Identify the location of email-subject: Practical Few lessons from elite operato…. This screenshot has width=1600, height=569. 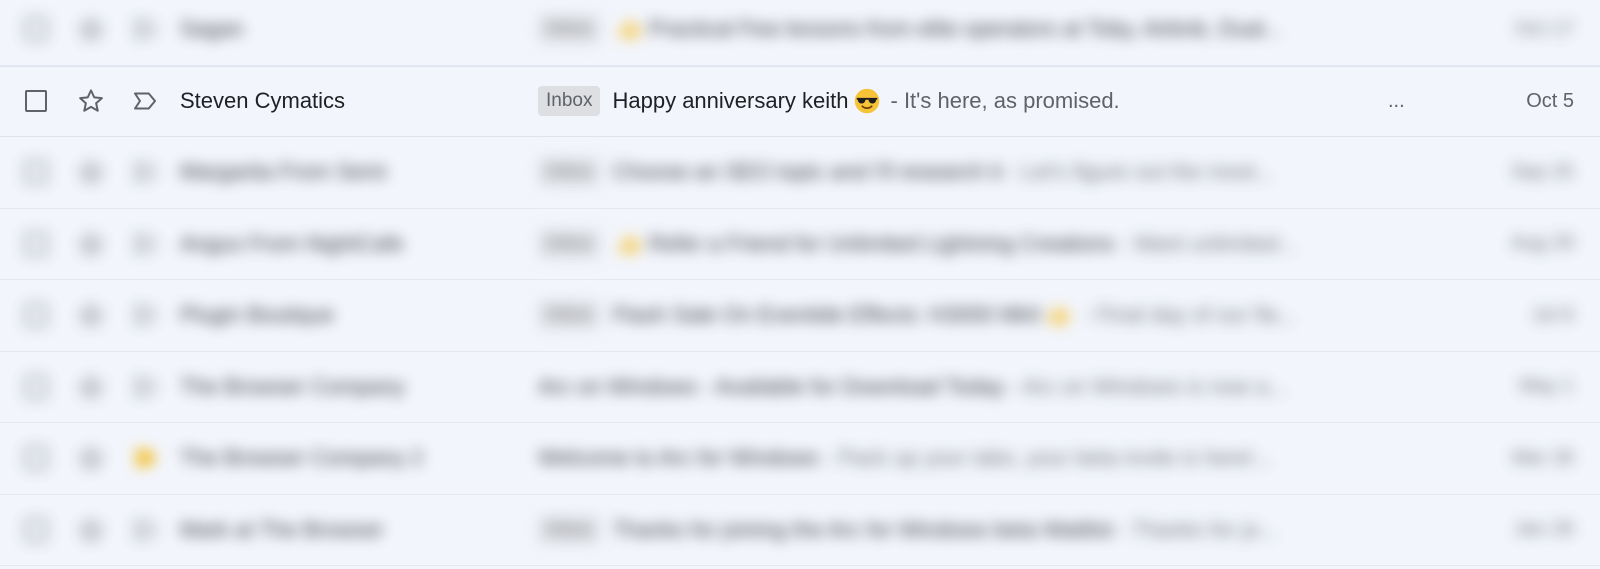
(965, 29).